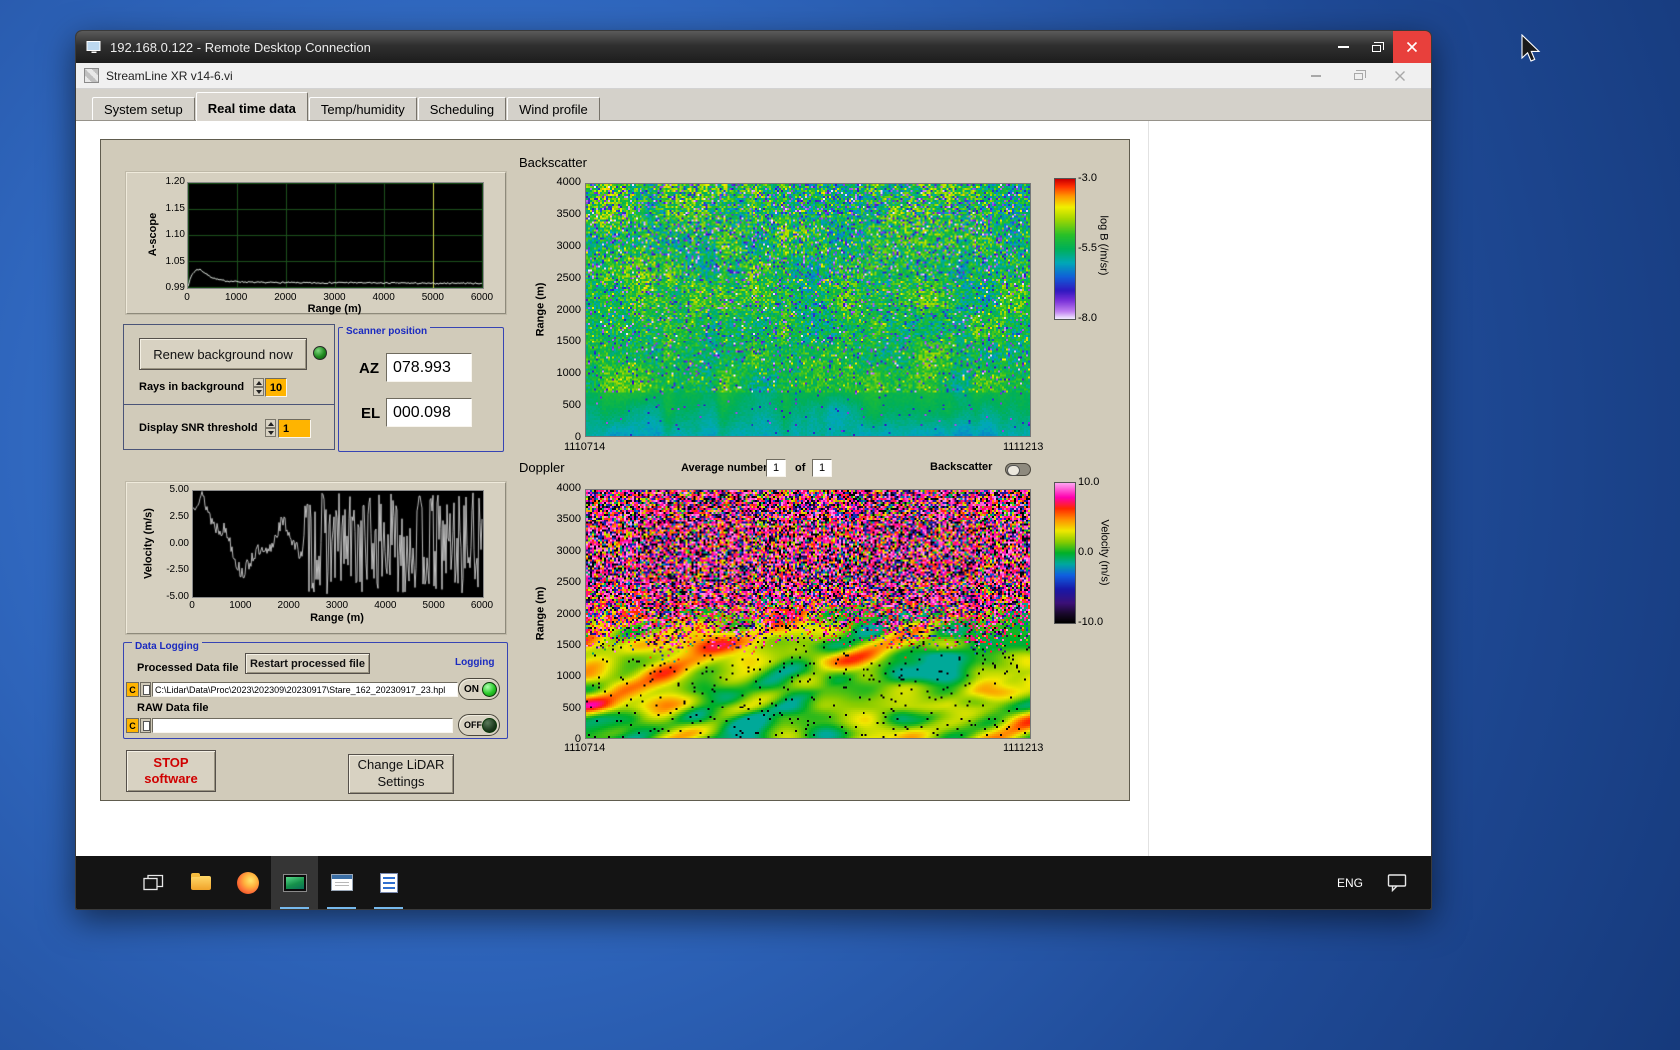  I want to click on tick-label: 3500, so click(568, 213).